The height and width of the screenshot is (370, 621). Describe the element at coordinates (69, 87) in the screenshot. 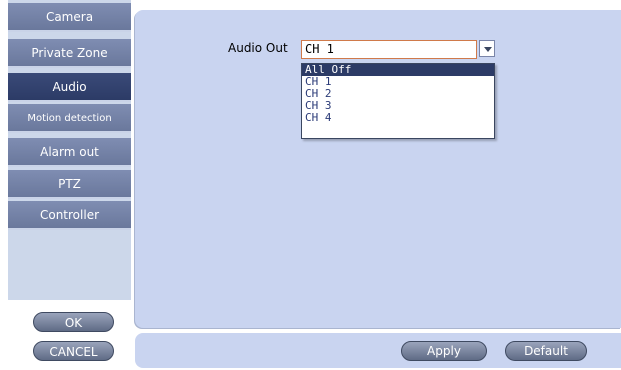

I see `sidebar-item-audio: Audio` at that location.